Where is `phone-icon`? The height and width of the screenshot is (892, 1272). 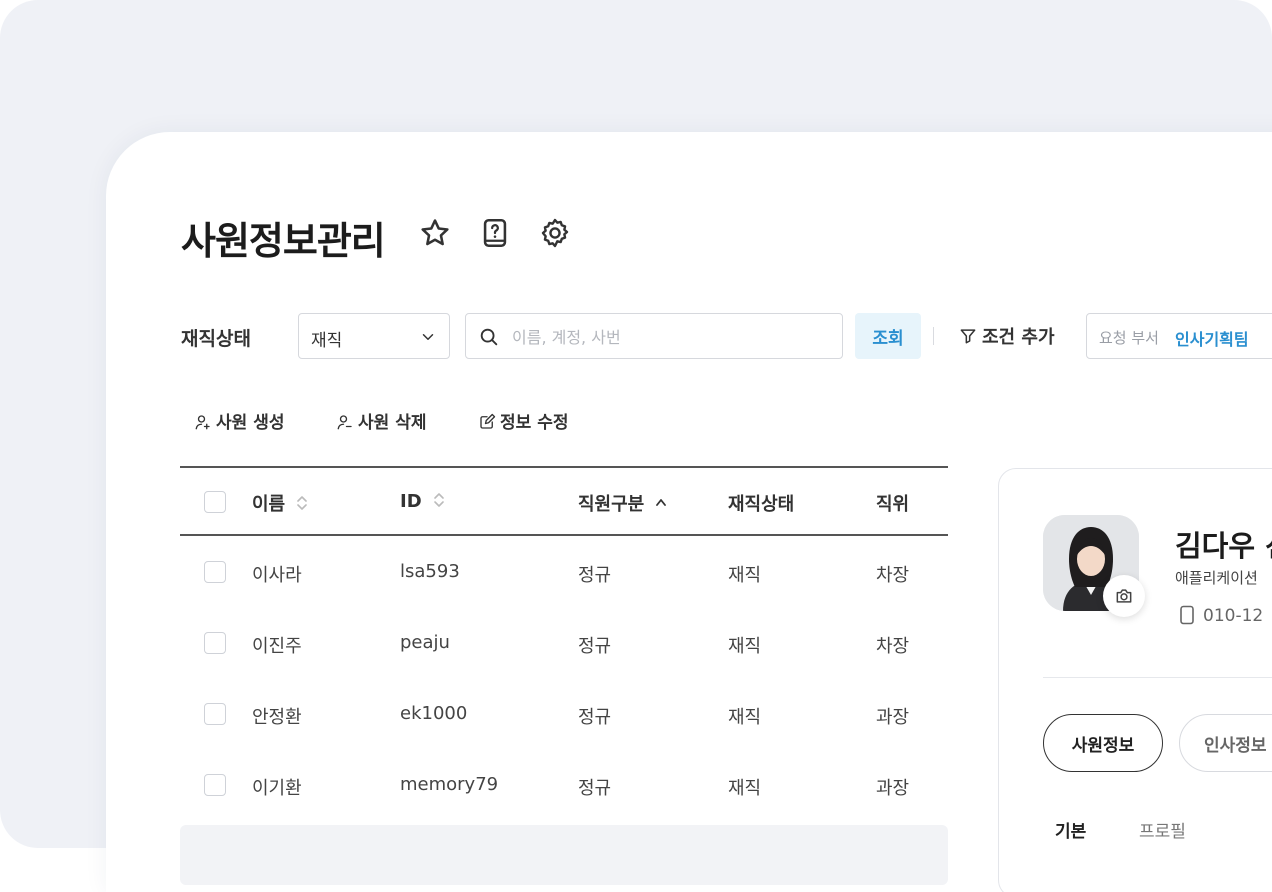
phone-icon is located at coordinates (1187, 615).